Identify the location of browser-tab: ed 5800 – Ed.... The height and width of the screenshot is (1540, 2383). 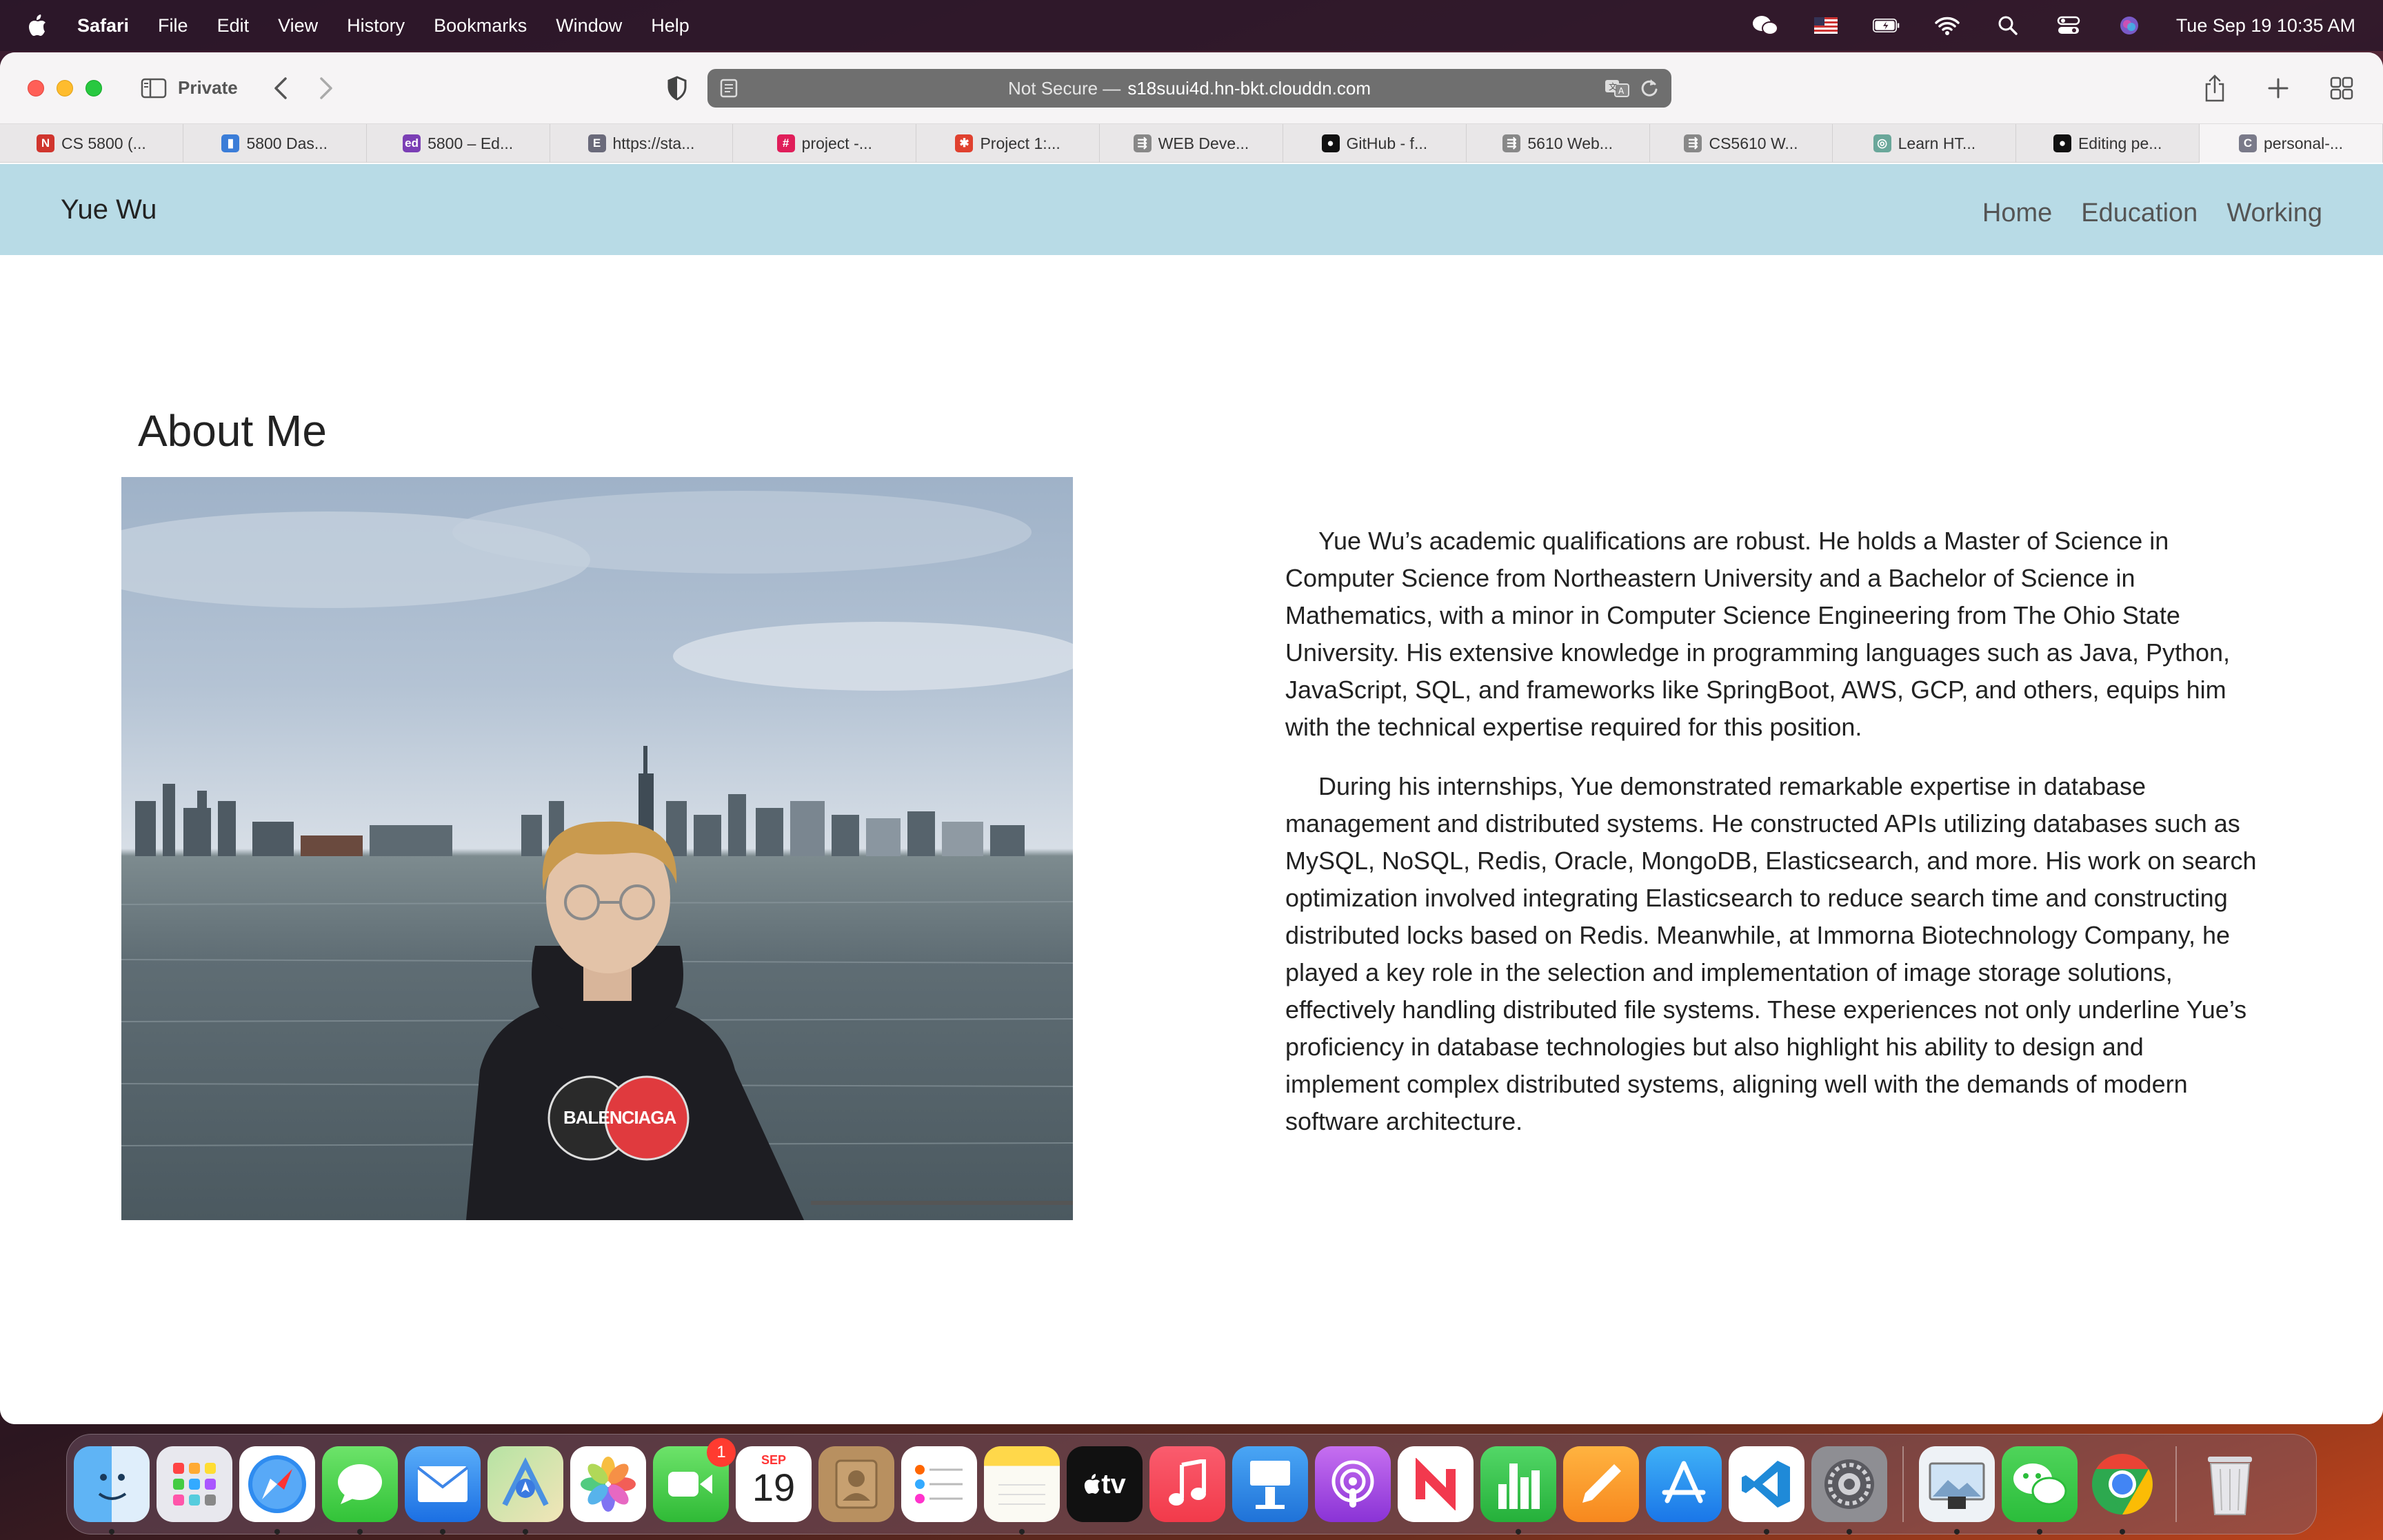
(458, 144).